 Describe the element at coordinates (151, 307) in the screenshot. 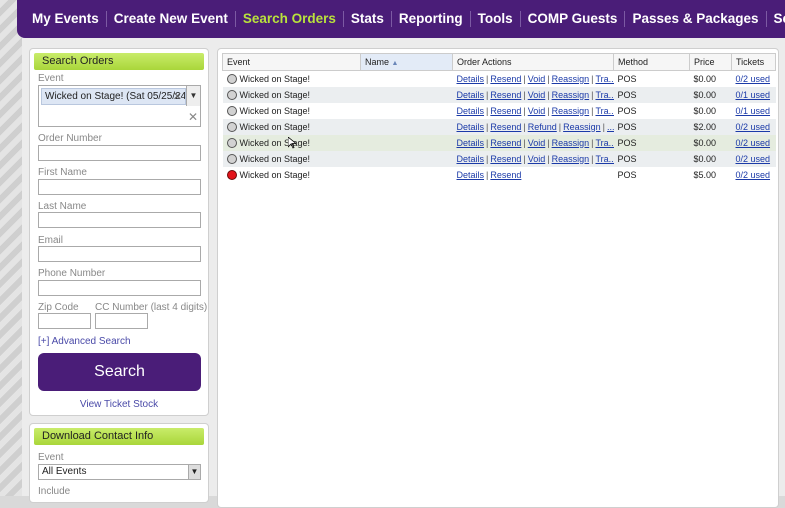

I see `cc-label: CC Number (last 4 digits)` at that location.